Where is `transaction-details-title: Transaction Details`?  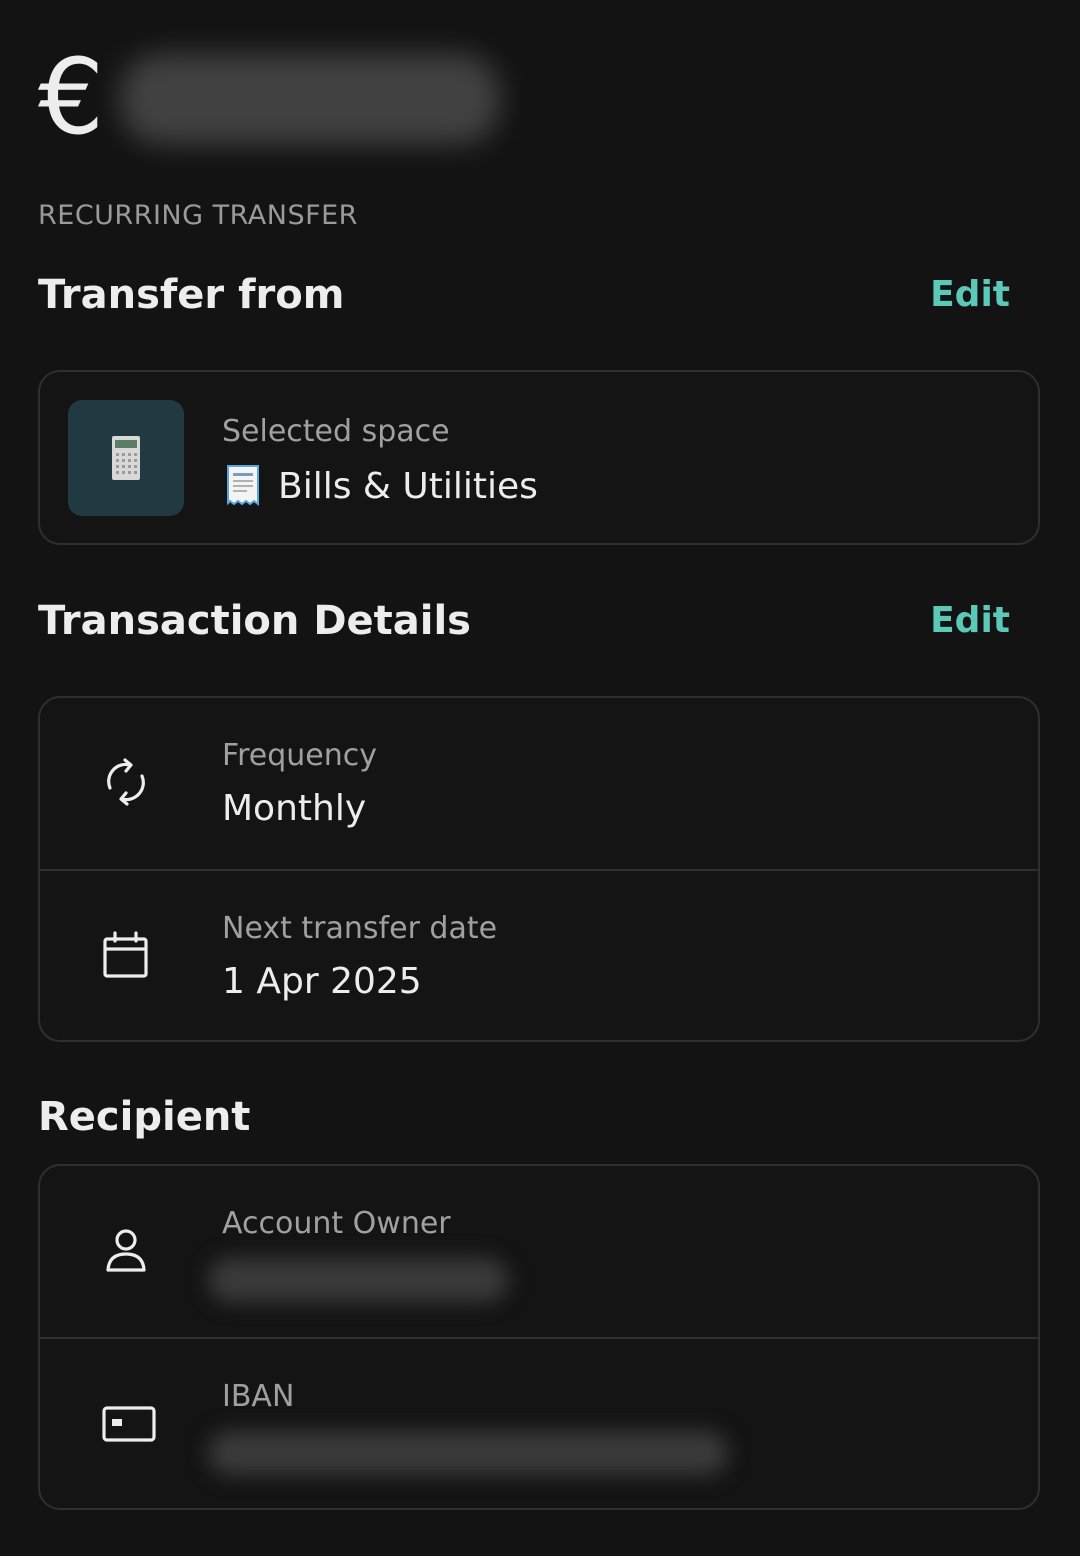 transaction-details-title: Transaction Details is located at coordinates (254, 621).